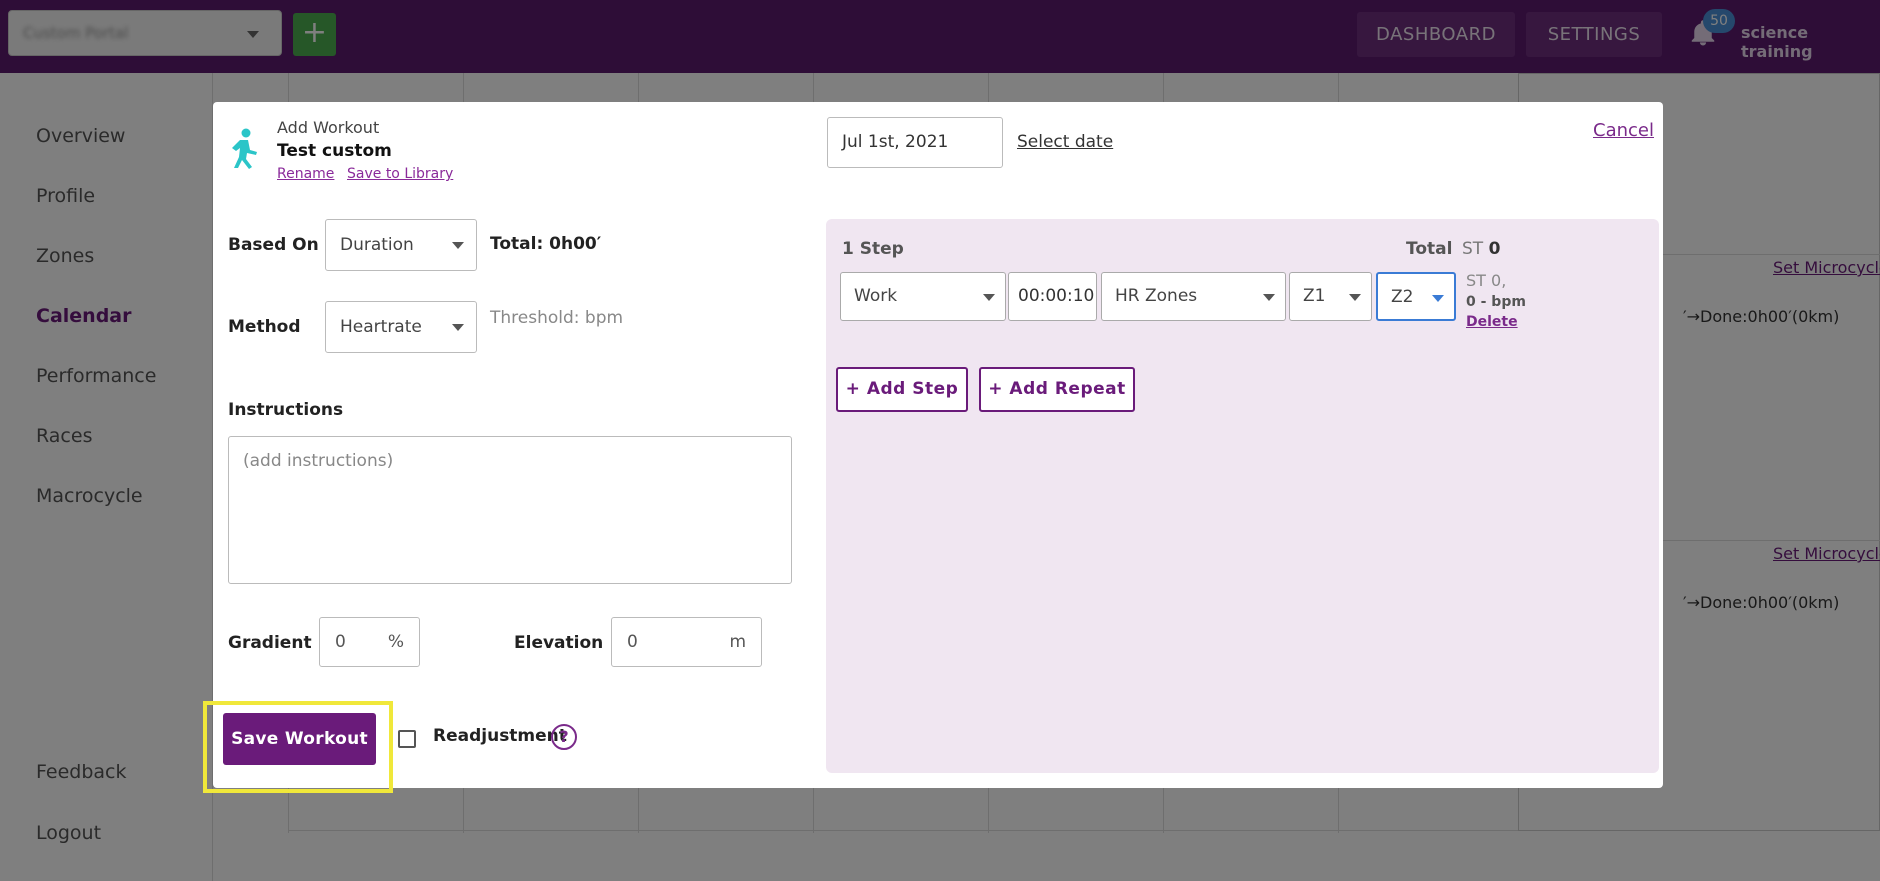  Describe the element at coordinates (381, 327) in the screenshot. I see `method-value: Heartrate` at that location.